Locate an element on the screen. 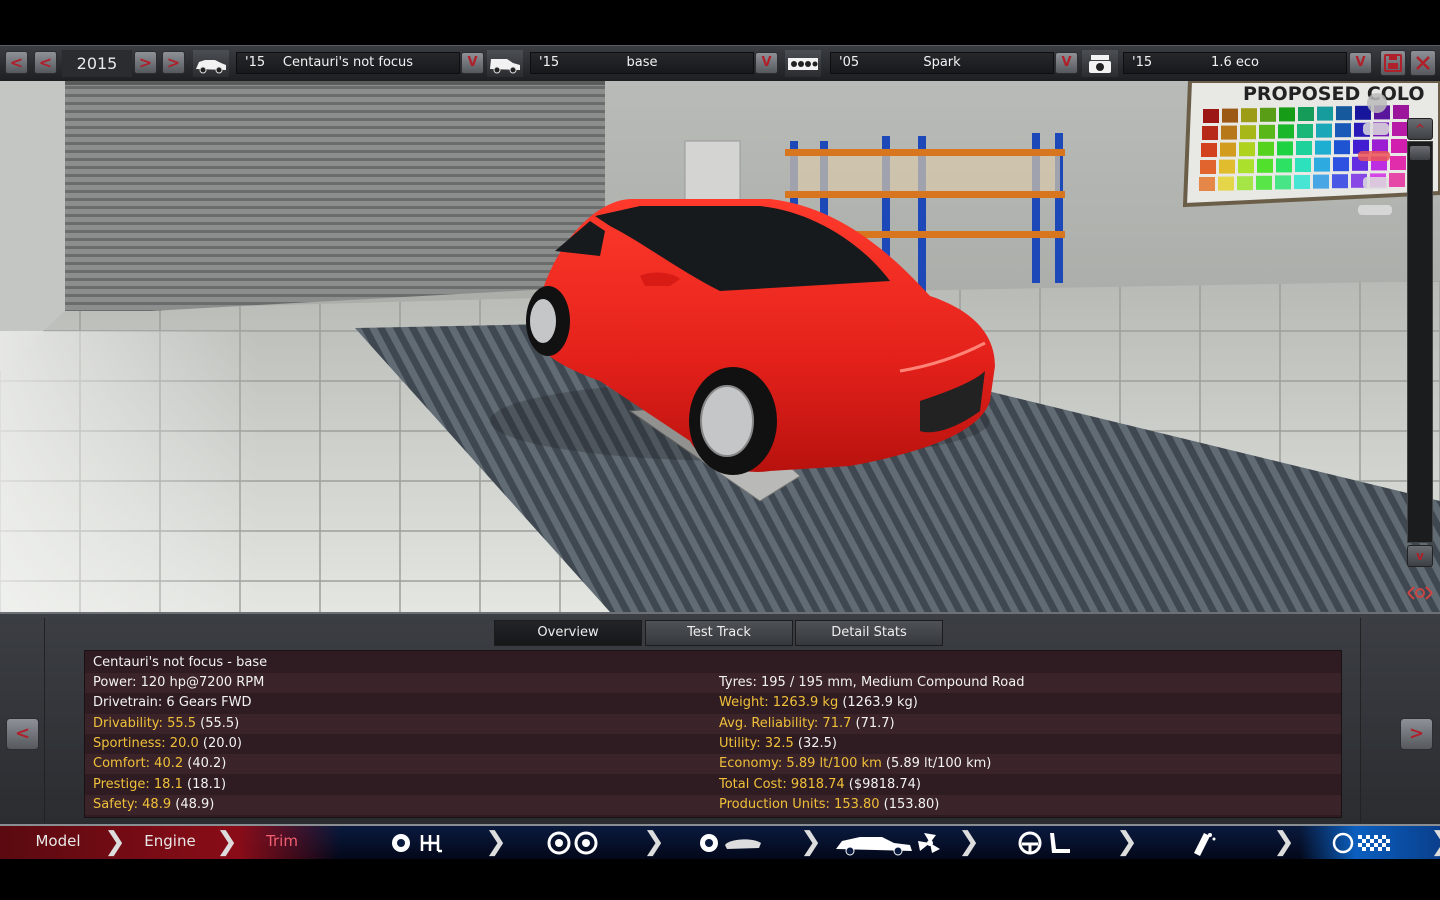 The height and width of the screenshot is (900, 1440). interior-icon is located at coordinates (1046, 843).